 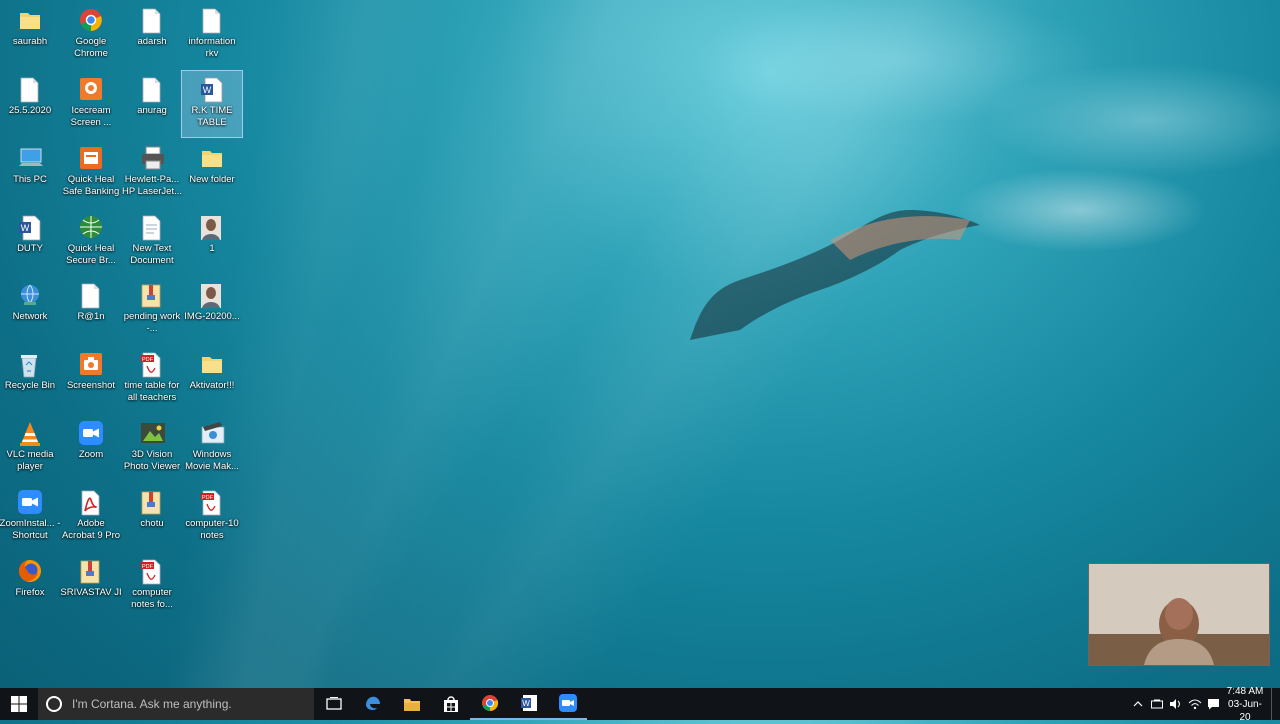 I want to click on desktop-icon: 25.5.2020, so click(x=30, y=104).